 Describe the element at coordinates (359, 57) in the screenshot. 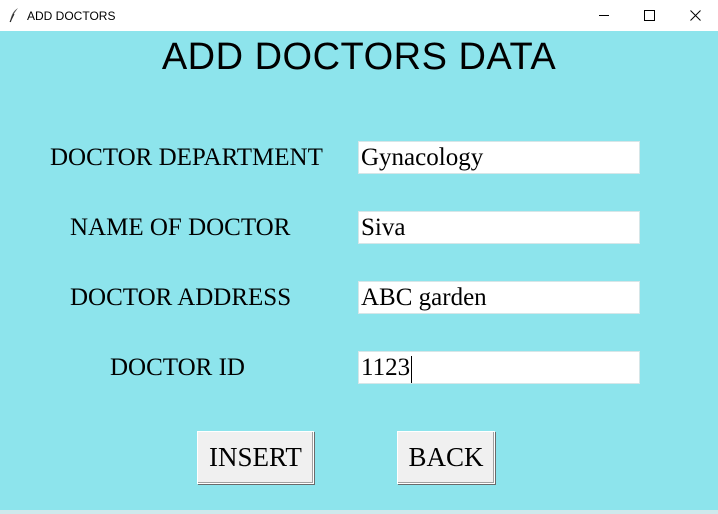

I see `page-title: ADD DOCTORS DATA` at that location.